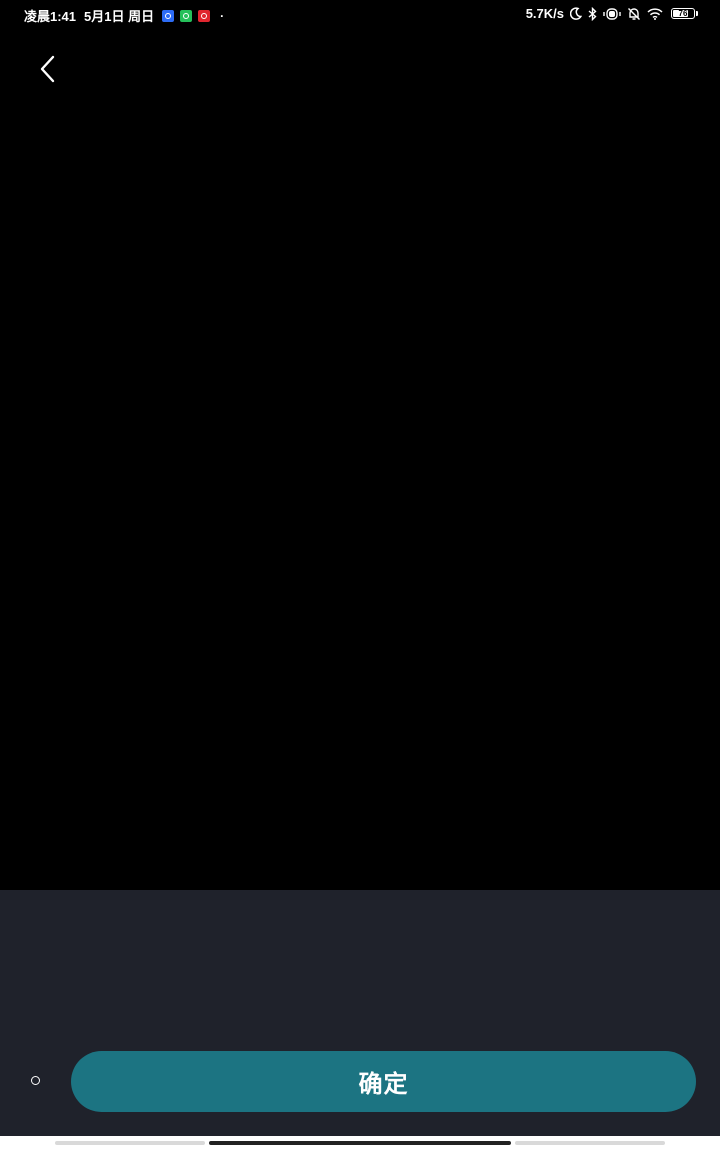 This screenshot has width=720, height=1152. What do you see at coordinates (592, 13) in the screenshot?
I see `bluetooth-icon` at bounding box center [592, 13].